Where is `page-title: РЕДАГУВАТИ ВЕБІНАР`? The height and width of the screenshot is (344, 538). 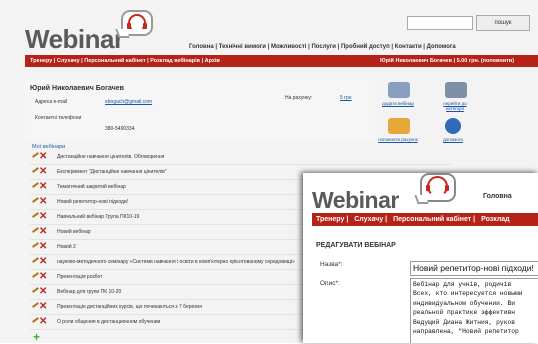 page-title: РЕДАГУВАТИ ВЕБІНАР is located at coordinates (356, 245).